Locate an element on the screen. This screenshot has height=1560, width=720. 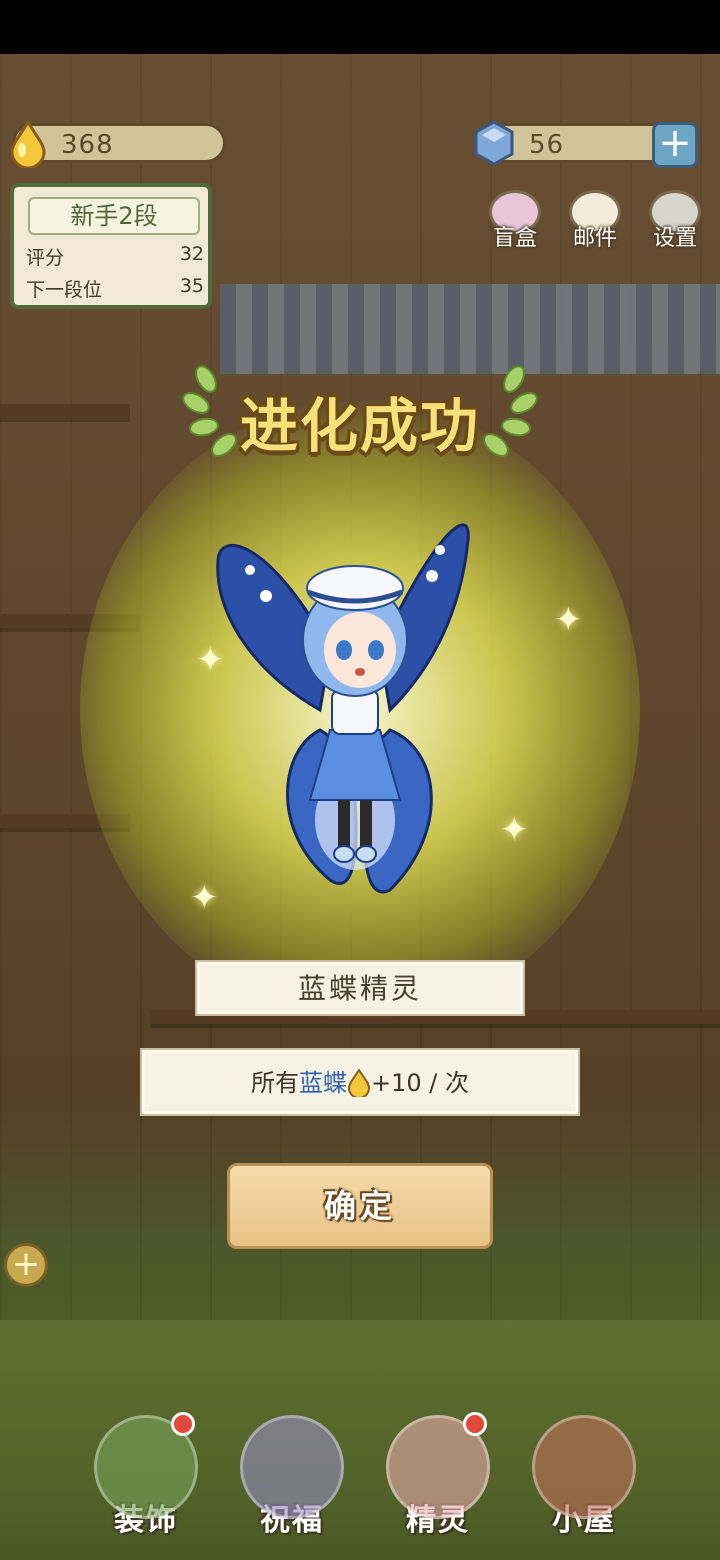
plant-icon is located at coordinates (146, 1465).